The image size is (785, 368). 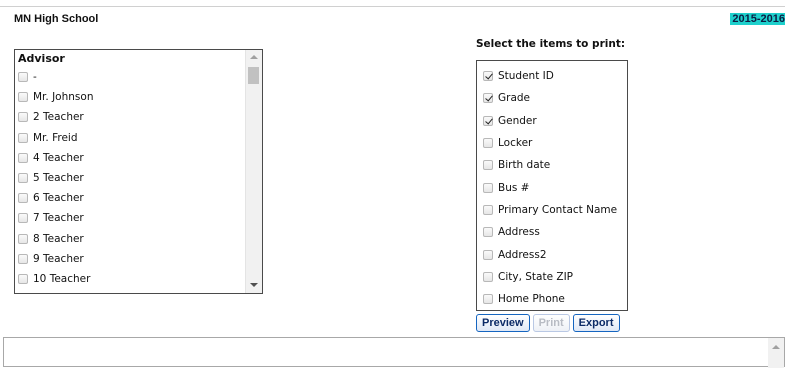 I want to click on advisor-option: 8 Teacher, so click(x=55, y=239).